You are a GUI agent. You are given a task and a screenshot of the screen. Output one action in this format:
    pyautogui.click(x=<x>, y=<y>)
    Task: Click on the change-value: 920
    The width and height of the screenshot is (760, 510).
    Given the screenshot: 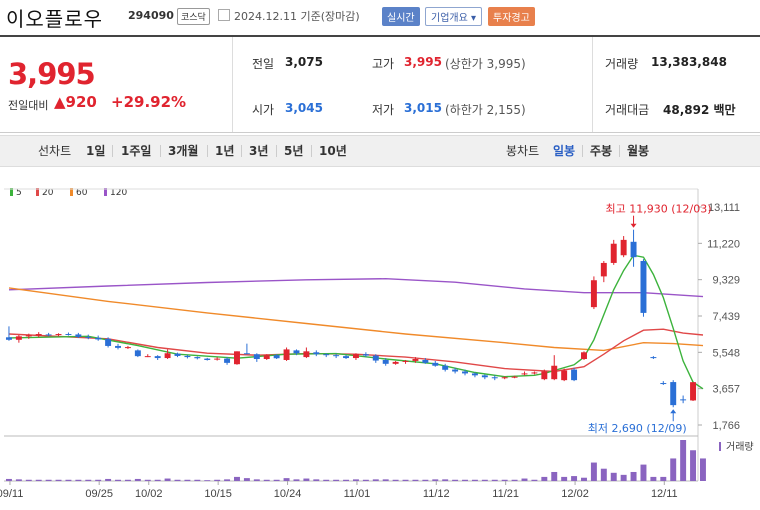 What is the action you would take?
    pyautogui.click(x=81, y=102)
    